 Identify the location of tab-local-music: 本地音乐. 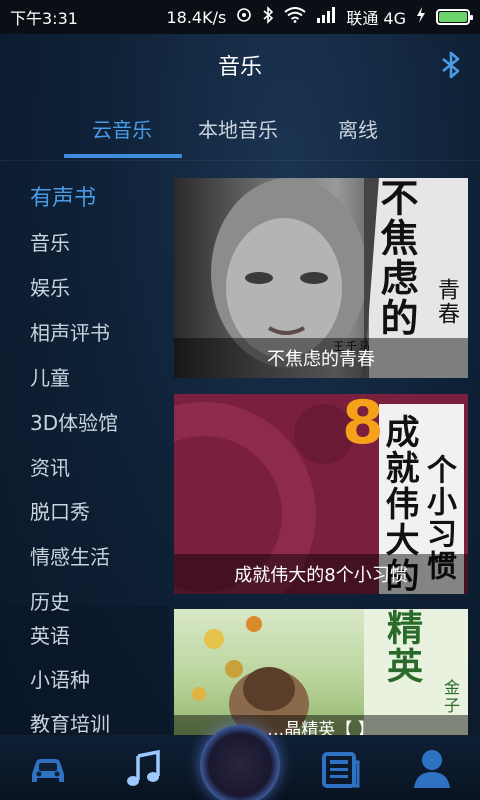
(238, 128).